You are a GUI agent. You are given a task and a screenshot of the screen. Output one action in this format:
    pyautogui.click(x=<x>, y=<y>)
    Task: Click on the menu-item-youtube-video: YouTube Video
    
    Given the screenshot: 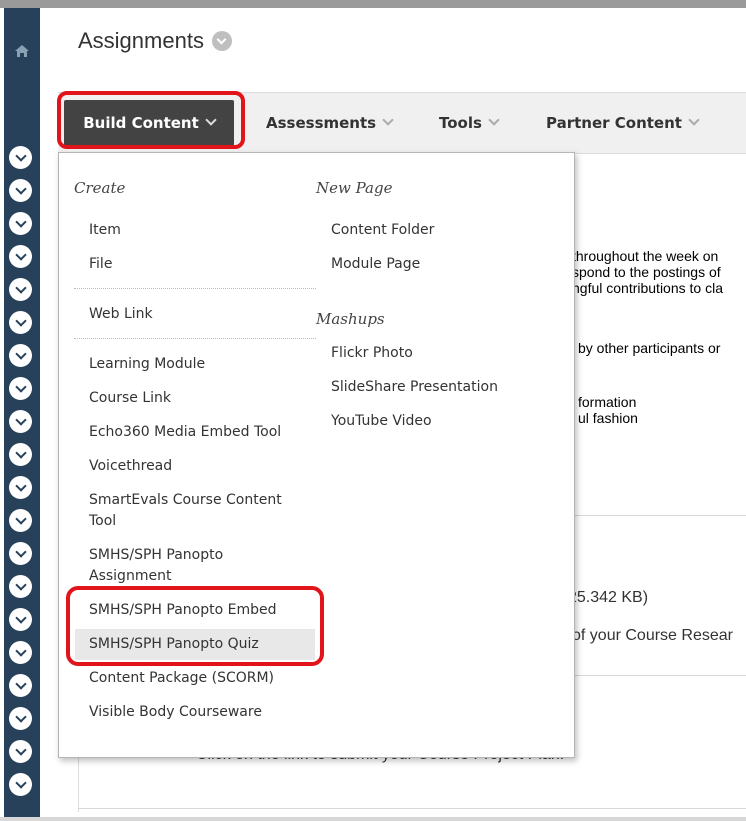 What is the action you would take?
    pyautogui.click(x=441, y=421)
    